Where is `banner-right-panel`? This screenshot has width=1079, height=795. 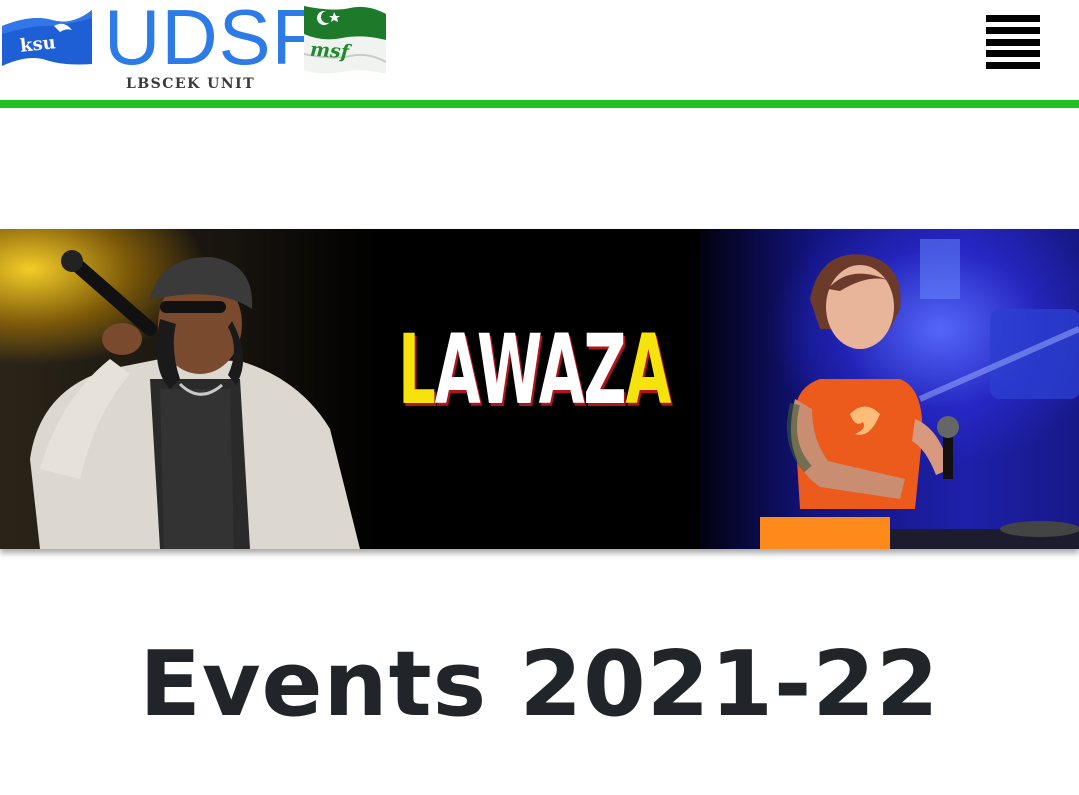
banner-right-panel is located at coordinates (889, 389).